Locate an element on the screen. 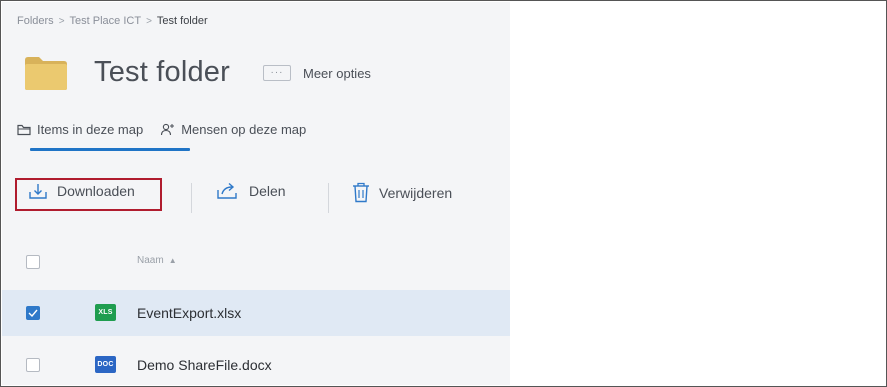  tab-bar: Items in deze map Mensen op deze map is located at coordinates (161, 129).